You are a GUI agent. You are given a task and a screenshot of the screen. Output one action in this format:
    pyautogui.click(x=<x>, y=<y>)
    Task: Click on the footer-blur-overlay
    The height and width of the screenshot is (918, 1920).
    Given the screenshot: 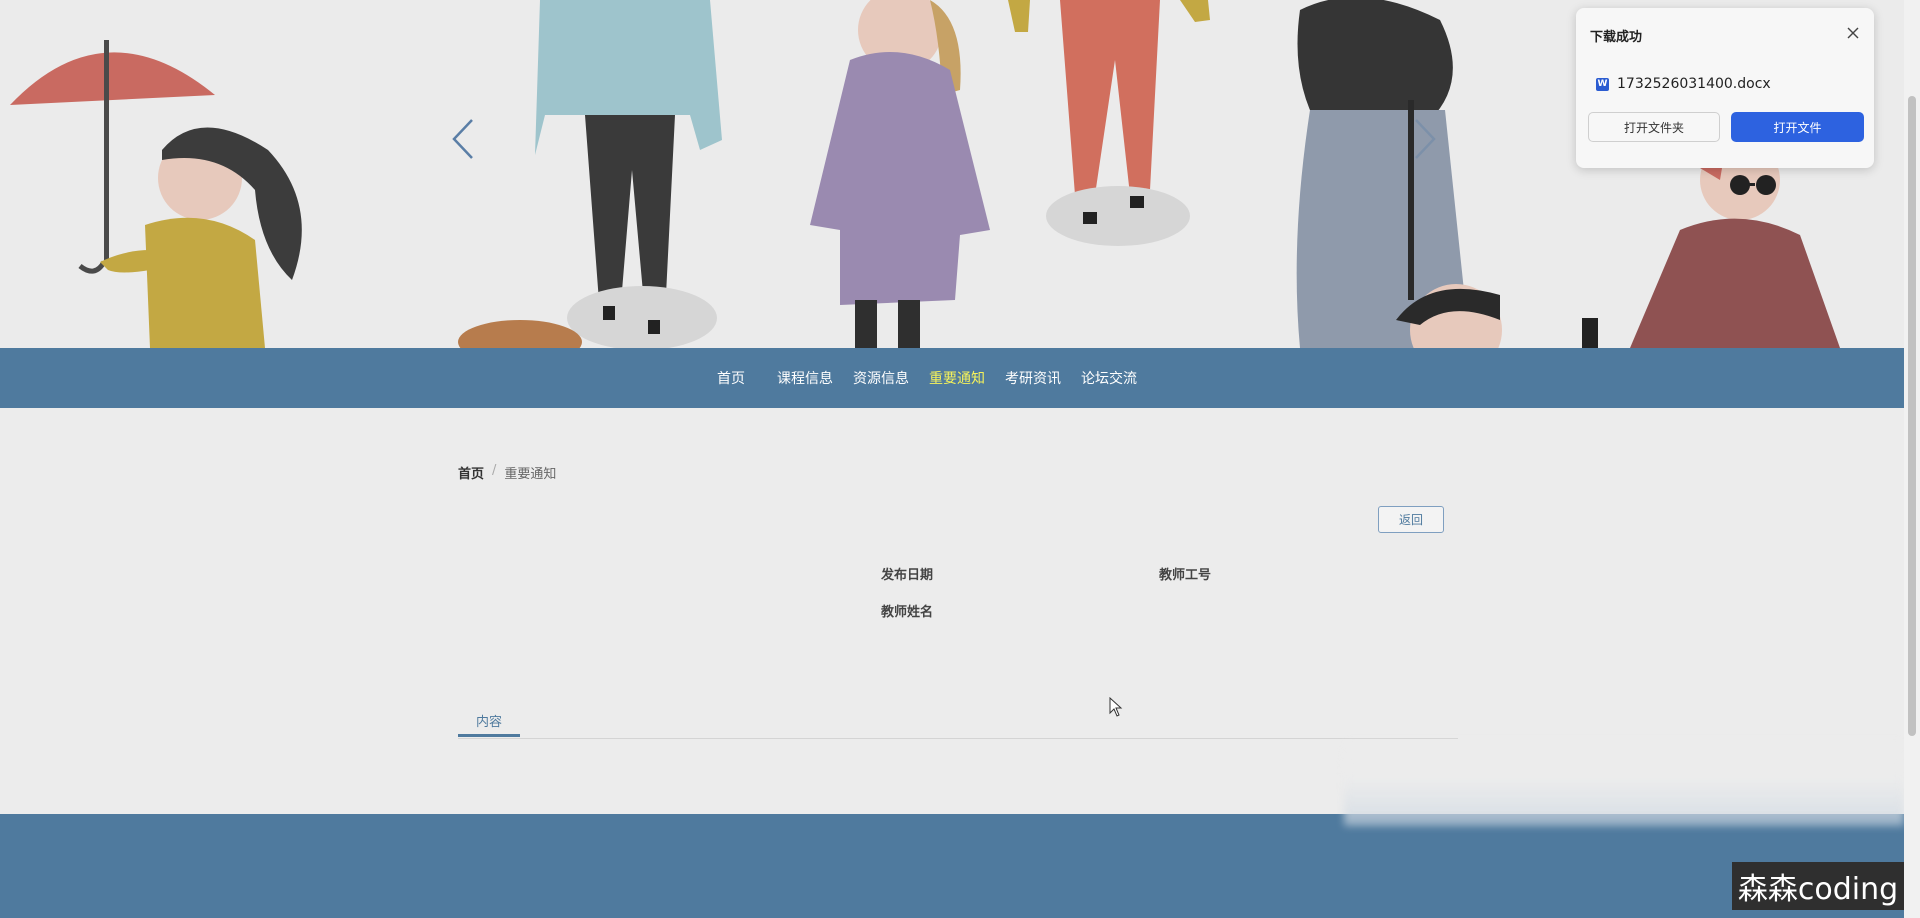 What is the action you would take?
    pyautogui.click(x=1624, y=781)
    